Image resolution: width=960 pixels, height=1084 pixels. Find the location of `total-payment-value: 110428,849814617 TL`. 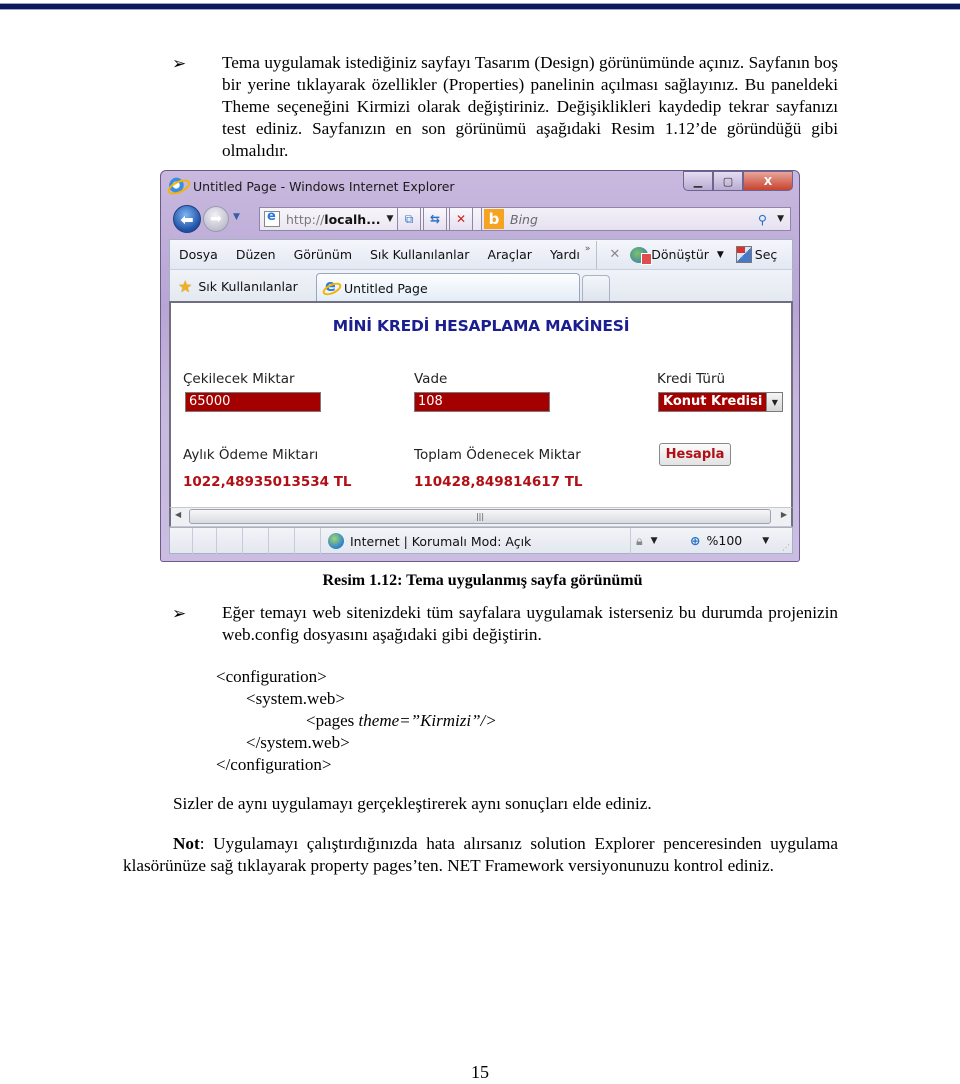

total-payment-value: 110428,849814617 TL is located at coordinates (498, 482).